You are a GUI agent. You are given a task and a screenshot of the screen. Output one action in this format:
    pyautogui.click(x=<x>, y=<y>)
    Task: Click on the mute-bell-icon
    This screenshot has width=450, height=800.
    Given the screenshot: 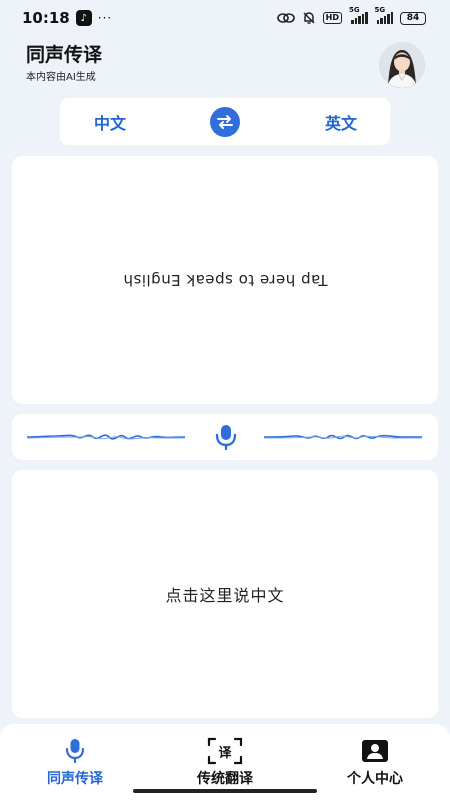 What is the action you would take?
    pyautogui.click(x=309, y=18)
    